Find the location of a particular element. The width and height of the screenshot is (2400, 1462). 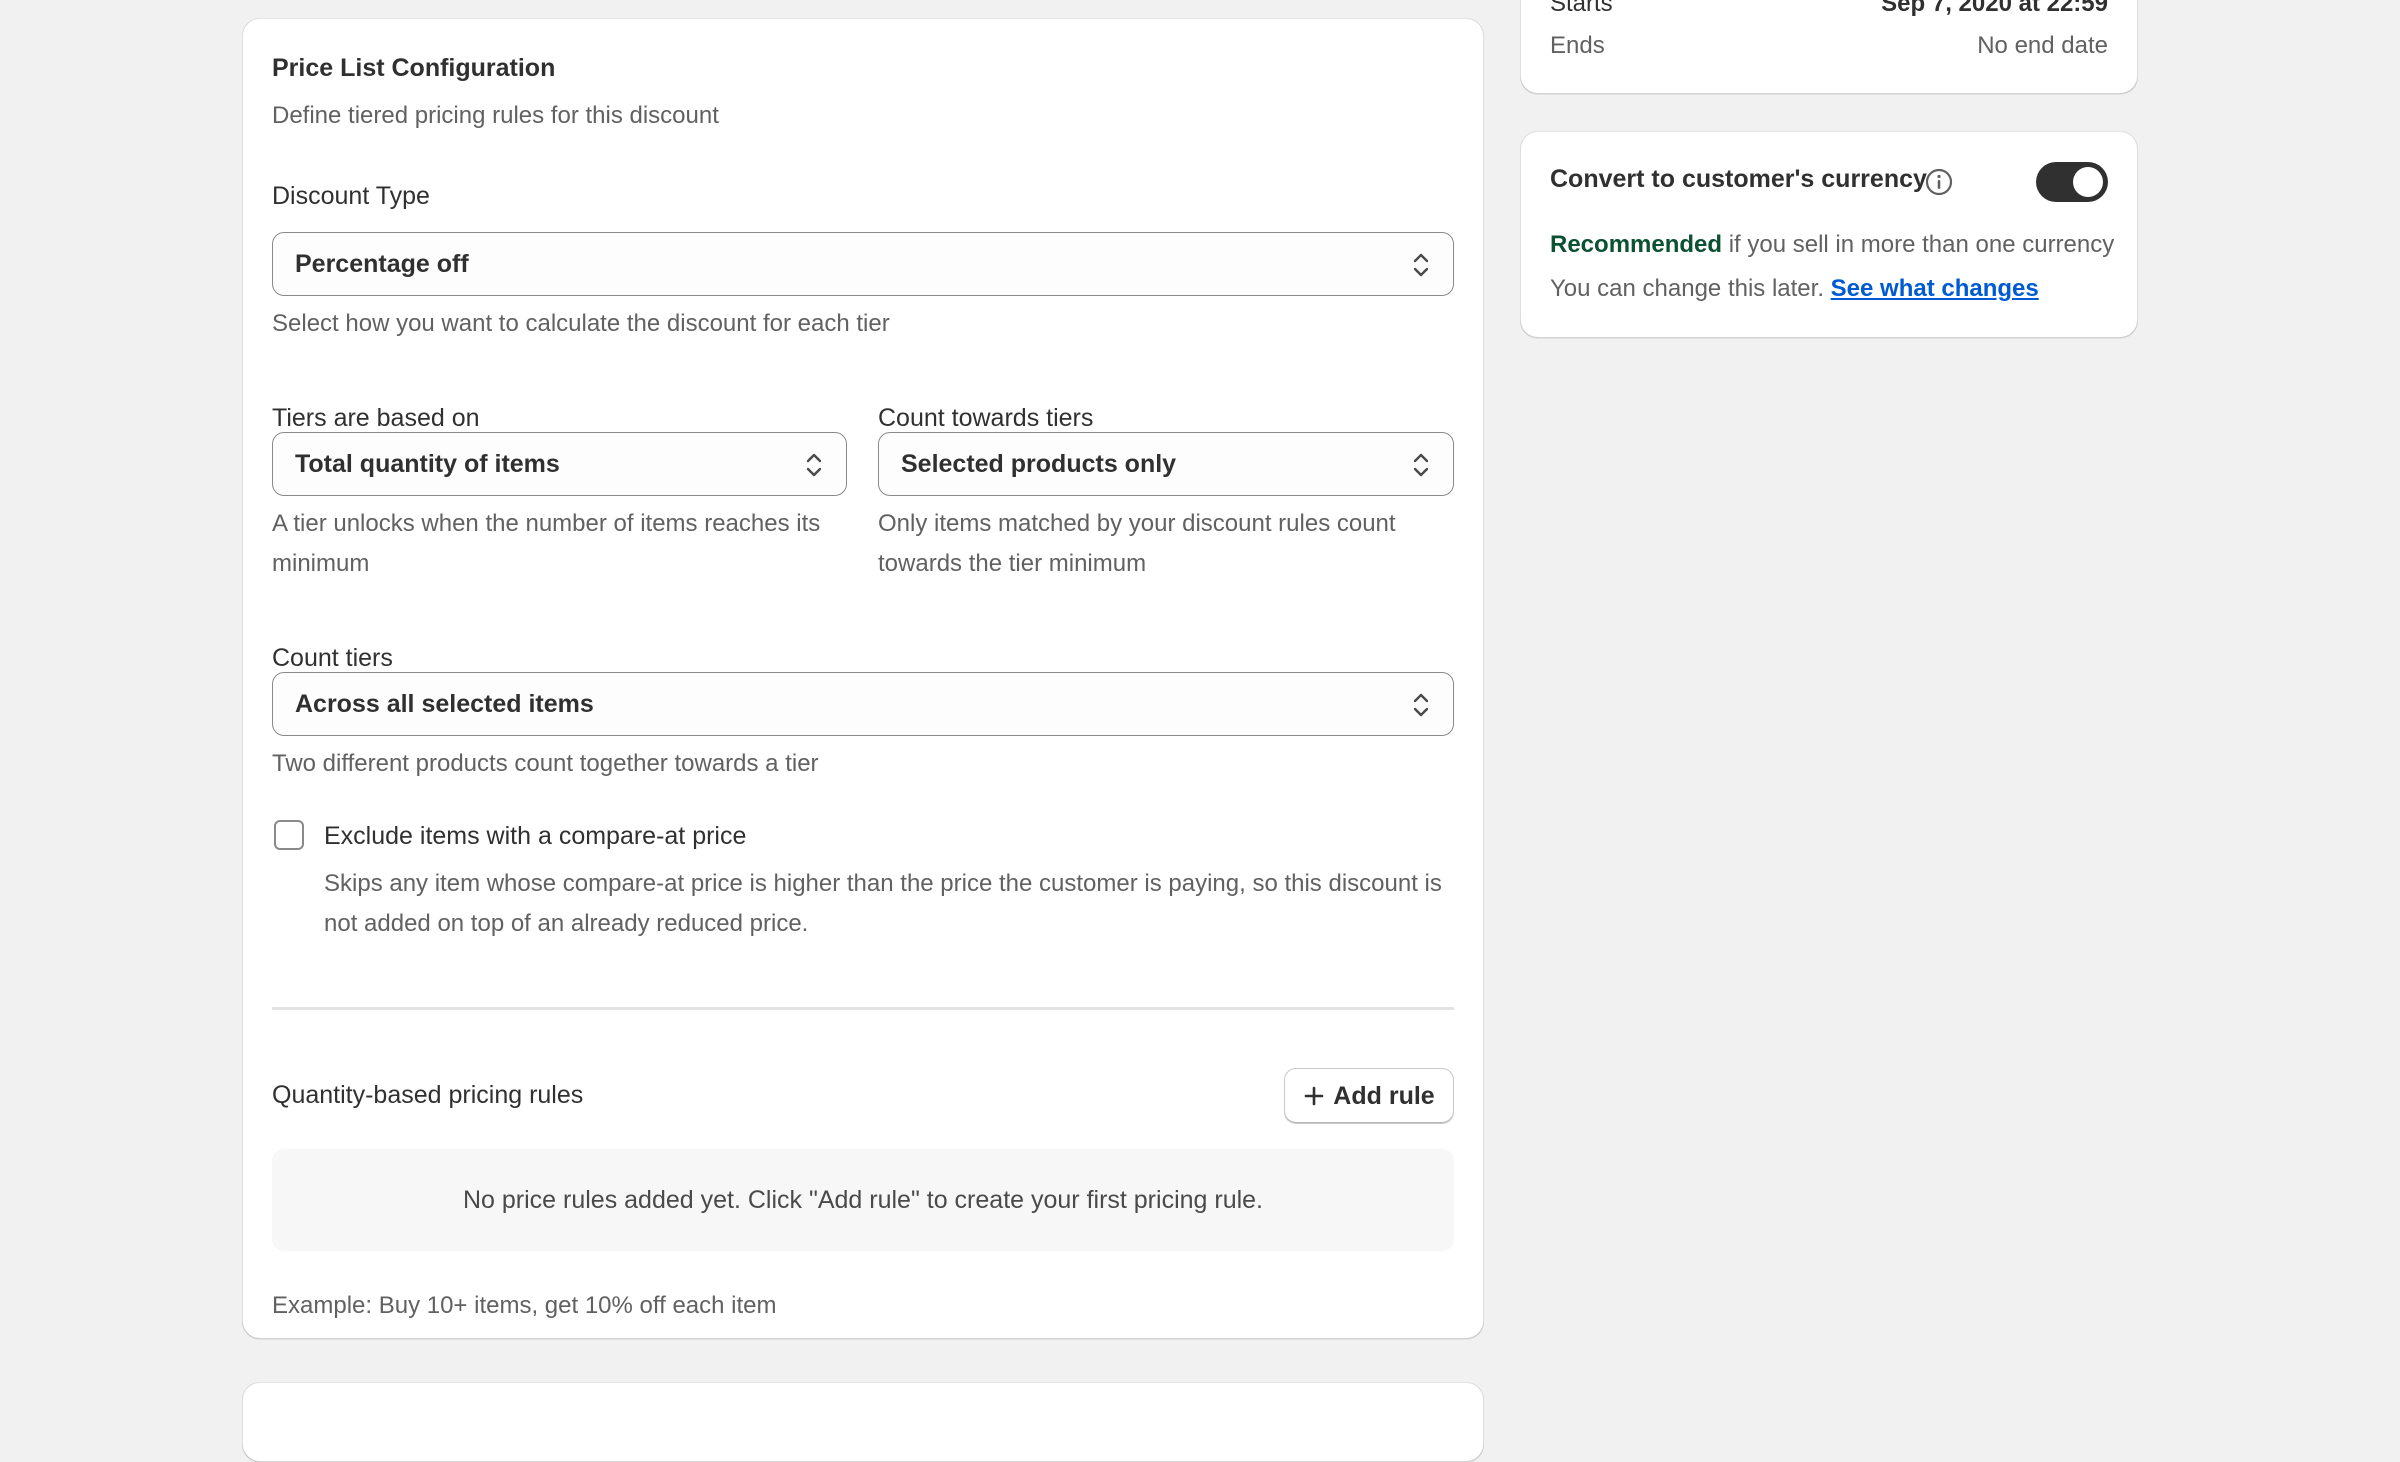

count-tiers-label: Count tiers is located at coordinates (332, 658).